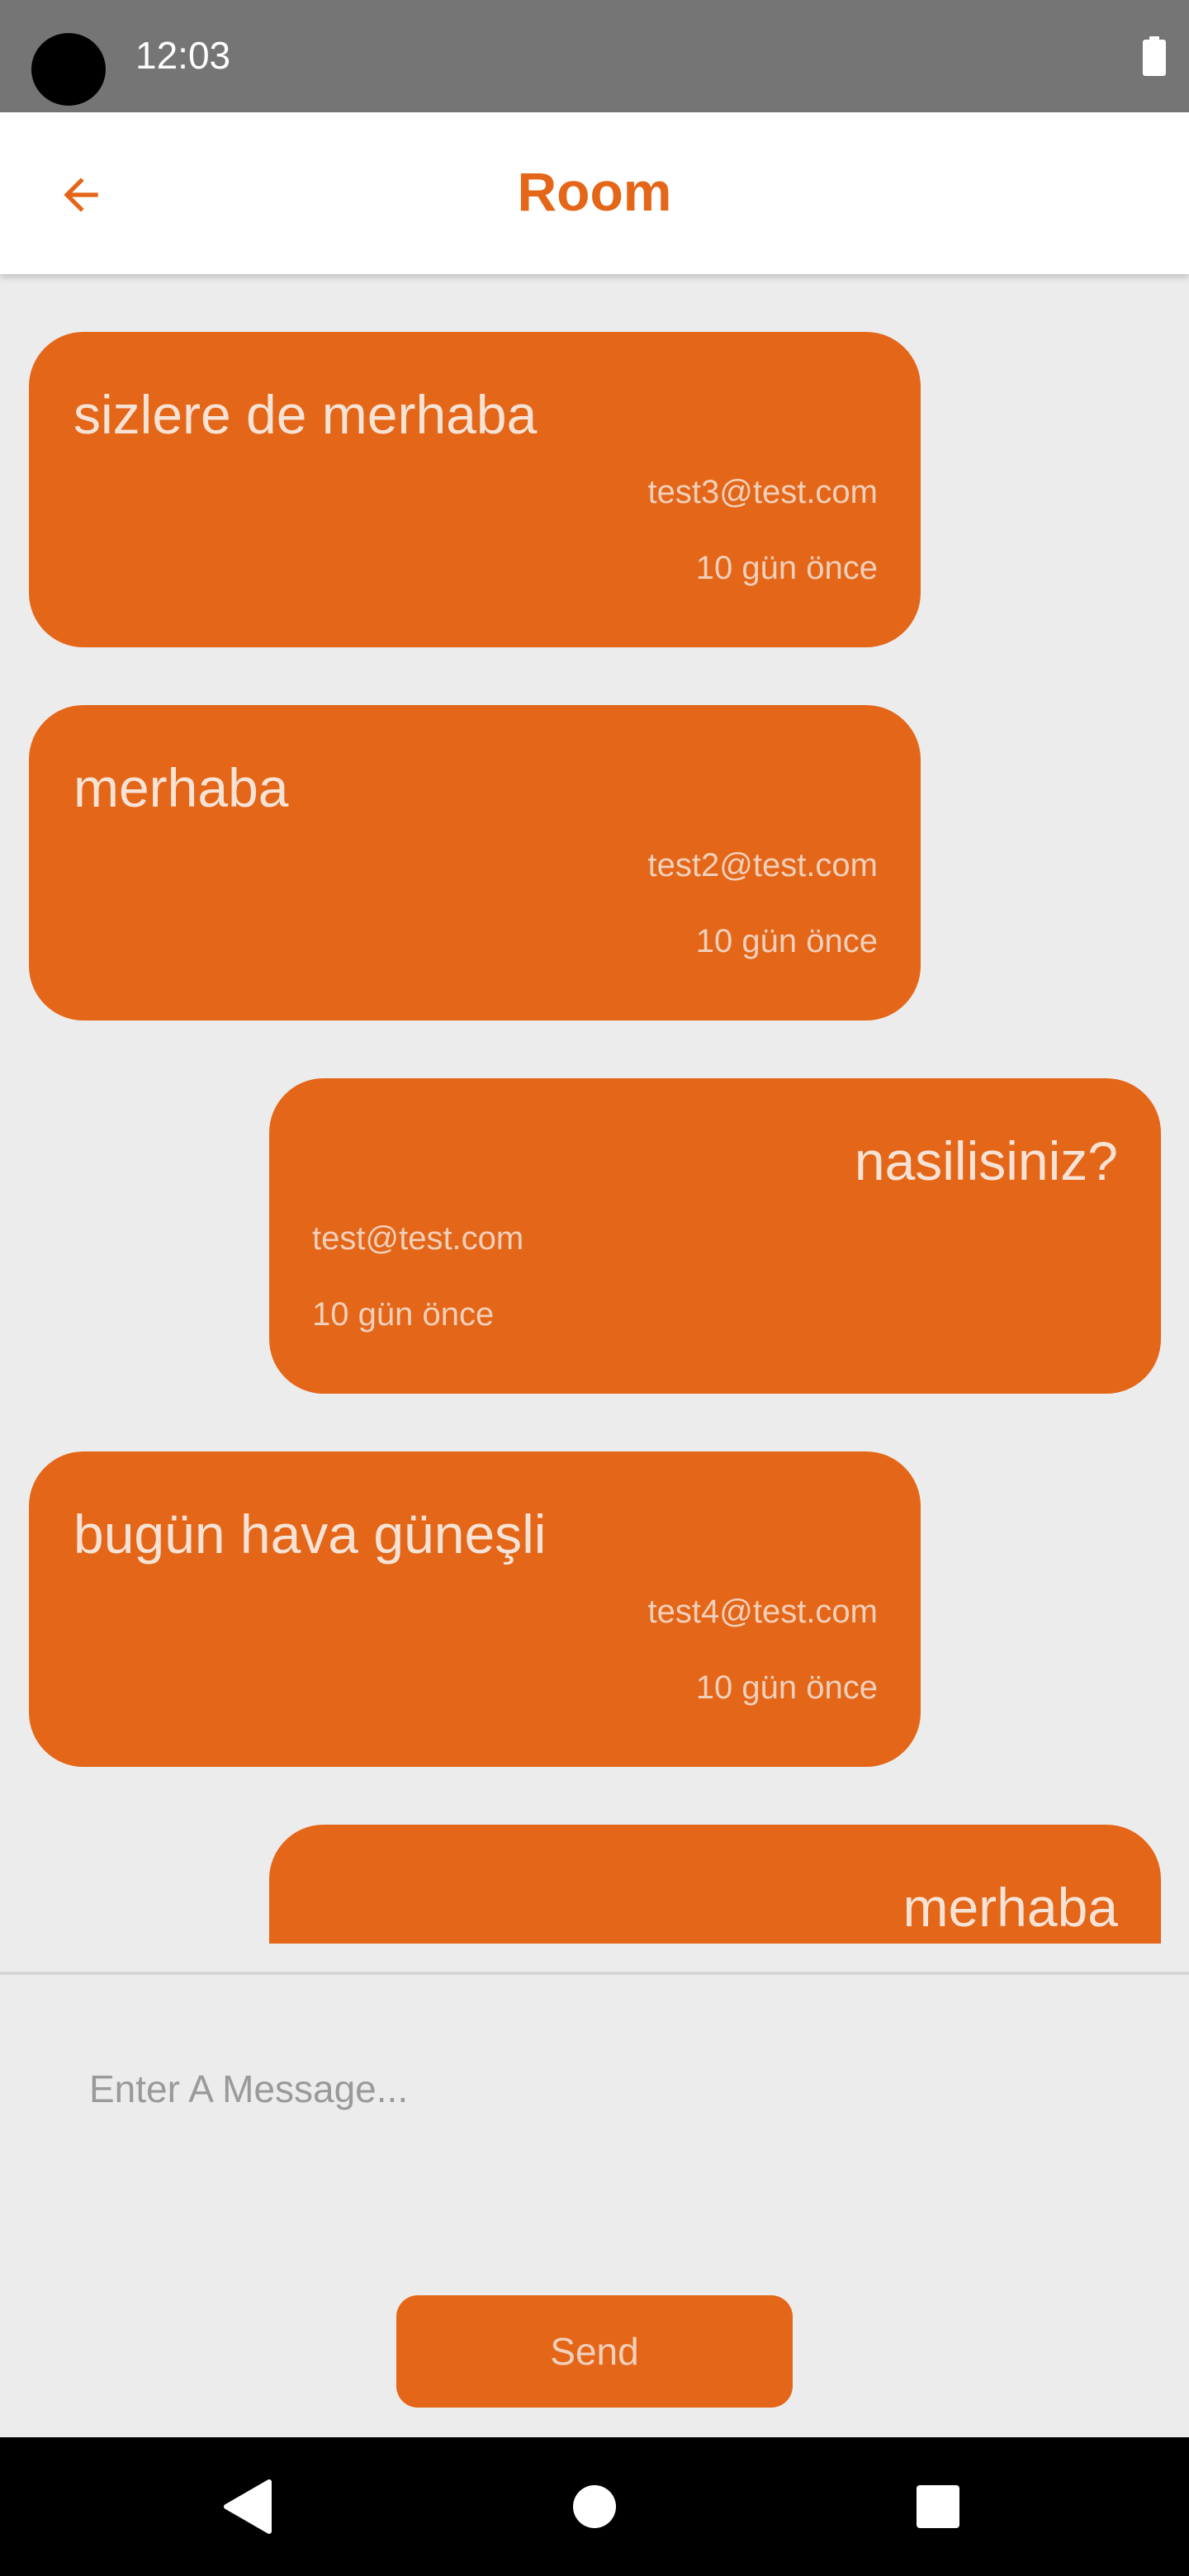 The width and height of the screenshot is (1189, 2576). Describe the element at coordinates (1154, 56) in the screenshot. I see `battery-icon` at that location.